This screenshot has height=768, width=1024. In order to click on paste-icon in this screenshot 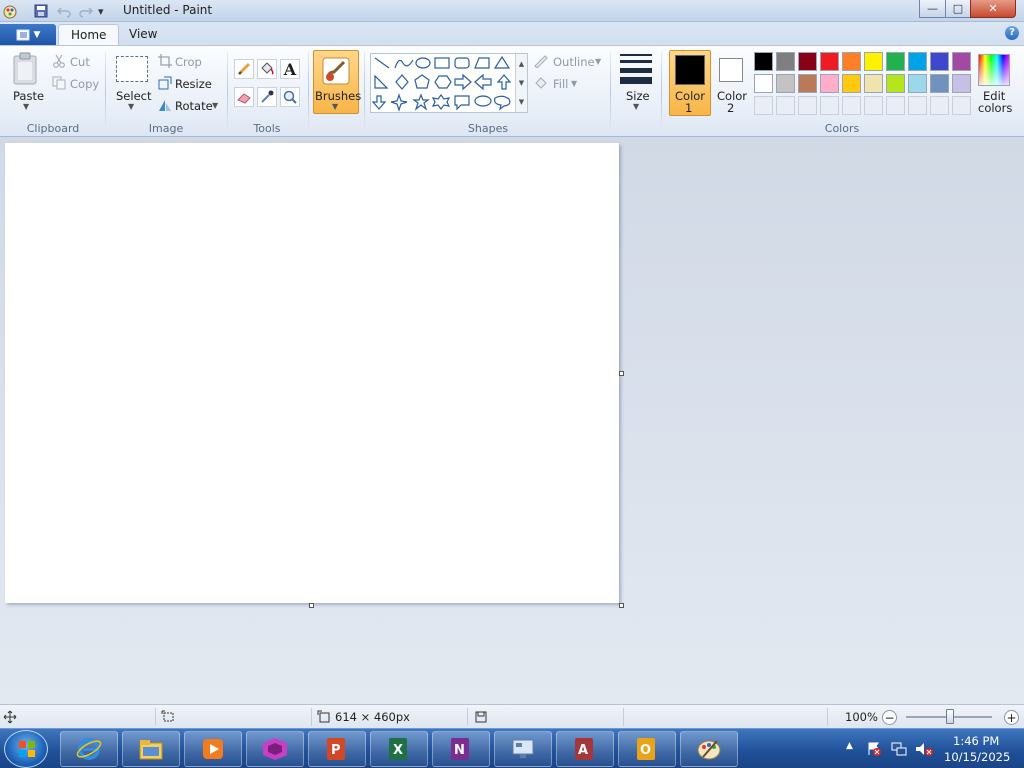, I will do `click(26, 69)`.